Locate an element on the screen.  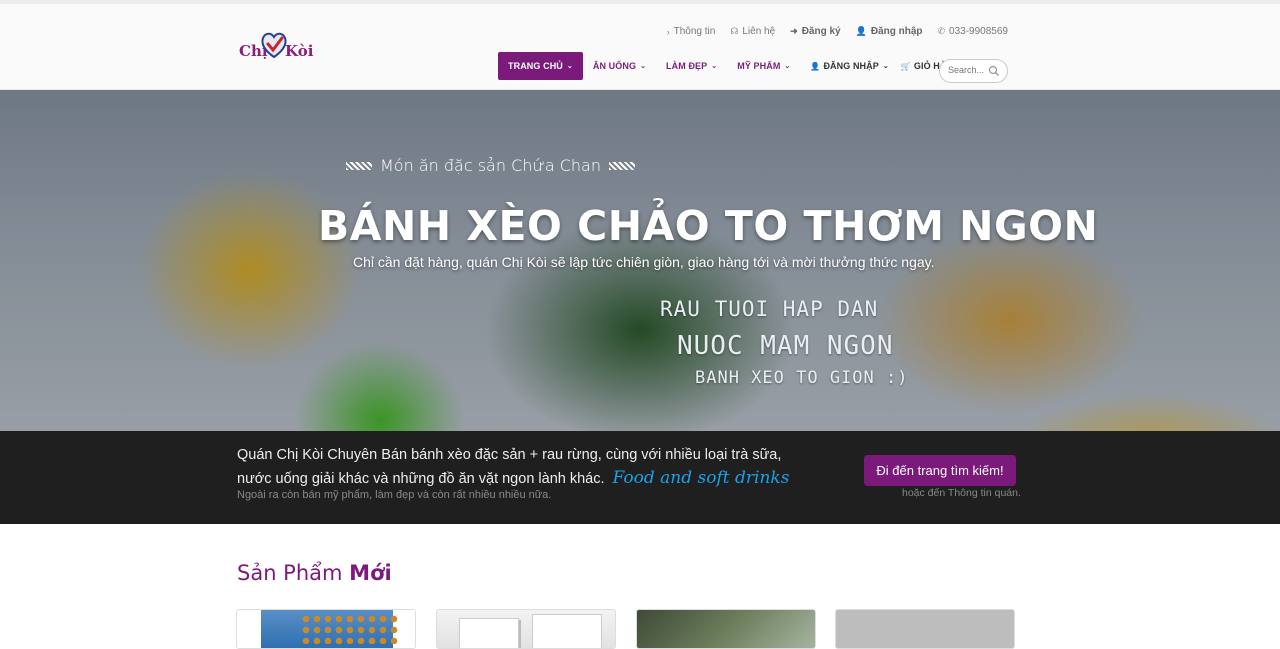
nav-item-home: TRANG CHỦ ⌄ is located at coordinates (540, 66).